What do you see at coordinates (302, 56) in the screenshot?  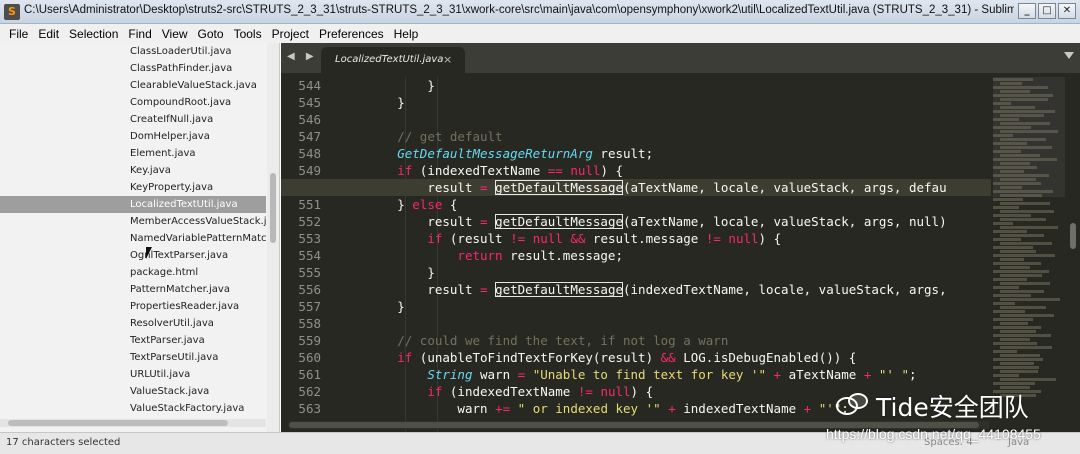 I see `tab-nav-arrows-icon: ◀ ▶` at bounding box center [302, 56].